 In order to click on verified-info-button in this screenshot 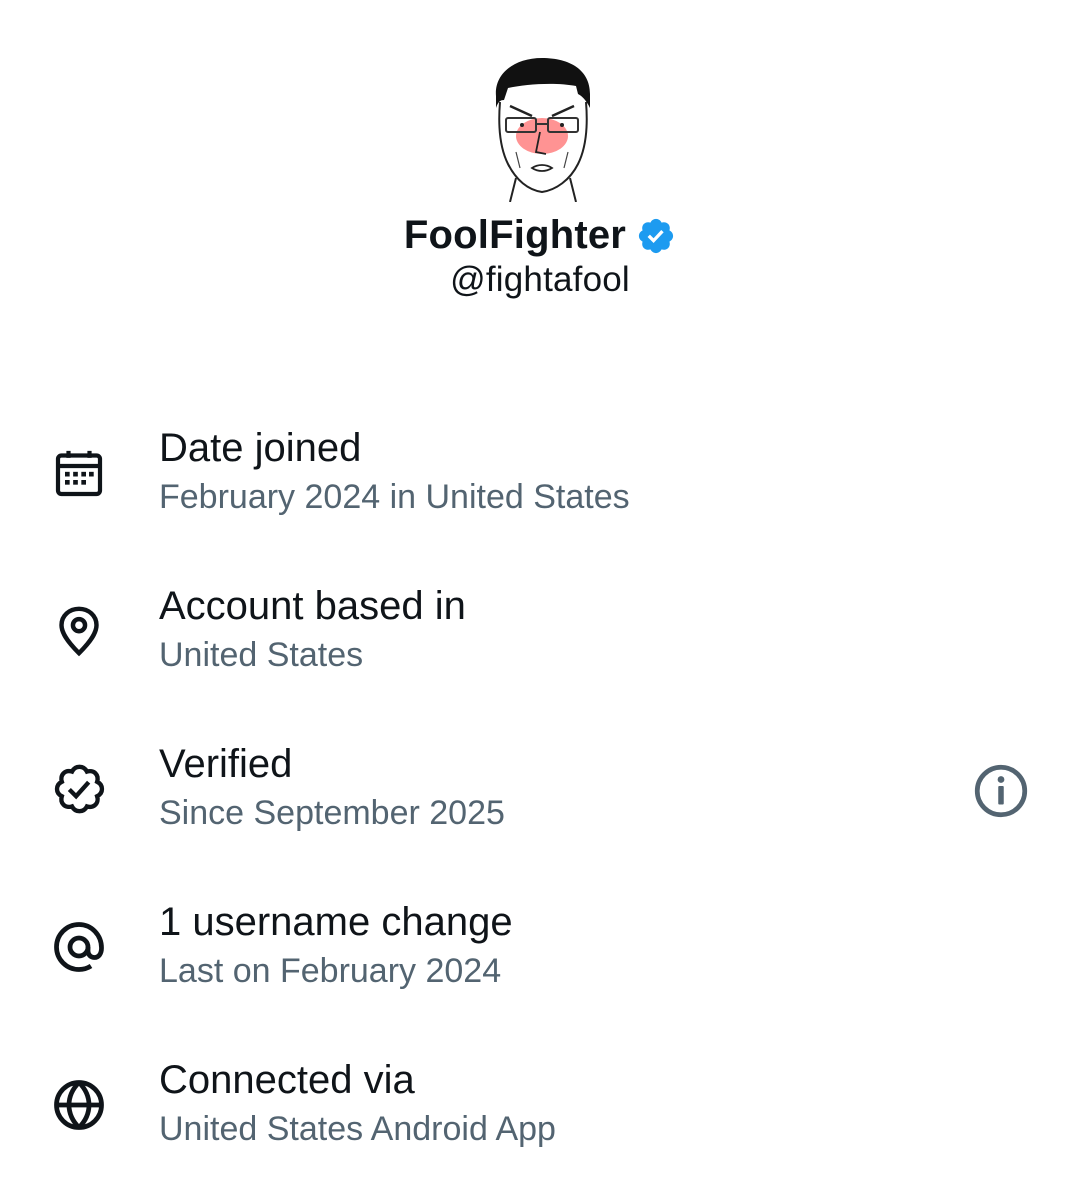, I will do `click(1001, 791)`.